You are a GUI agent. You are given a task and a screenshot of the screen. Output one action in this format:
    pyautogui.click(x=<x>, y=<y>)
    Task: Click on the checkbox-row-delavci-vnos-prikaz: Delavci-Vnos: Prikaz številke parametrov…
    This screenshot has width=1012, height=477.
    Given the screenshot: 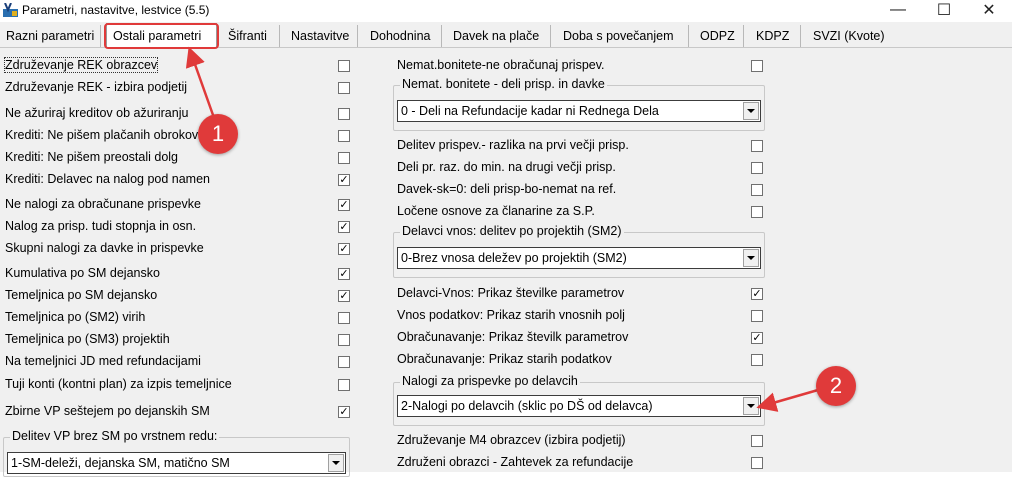 What is the action you would take?
    pyautogui.click(x=581, y=294)
    